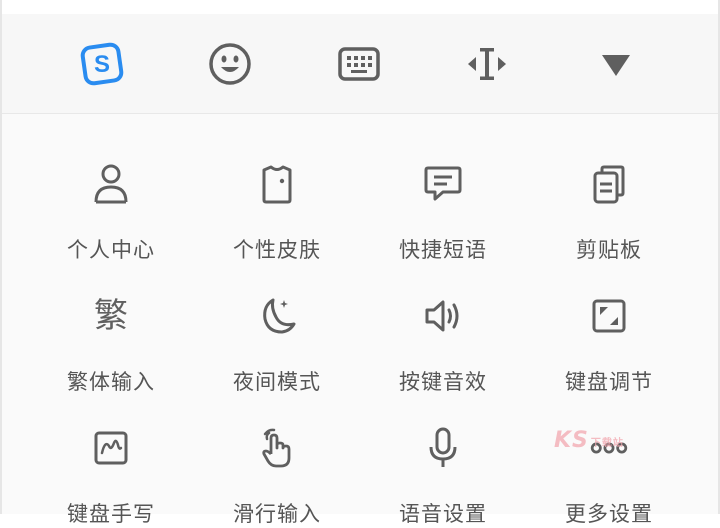  I want to click on grid-item-voice-settings: 语音设置, so click(443, 457).